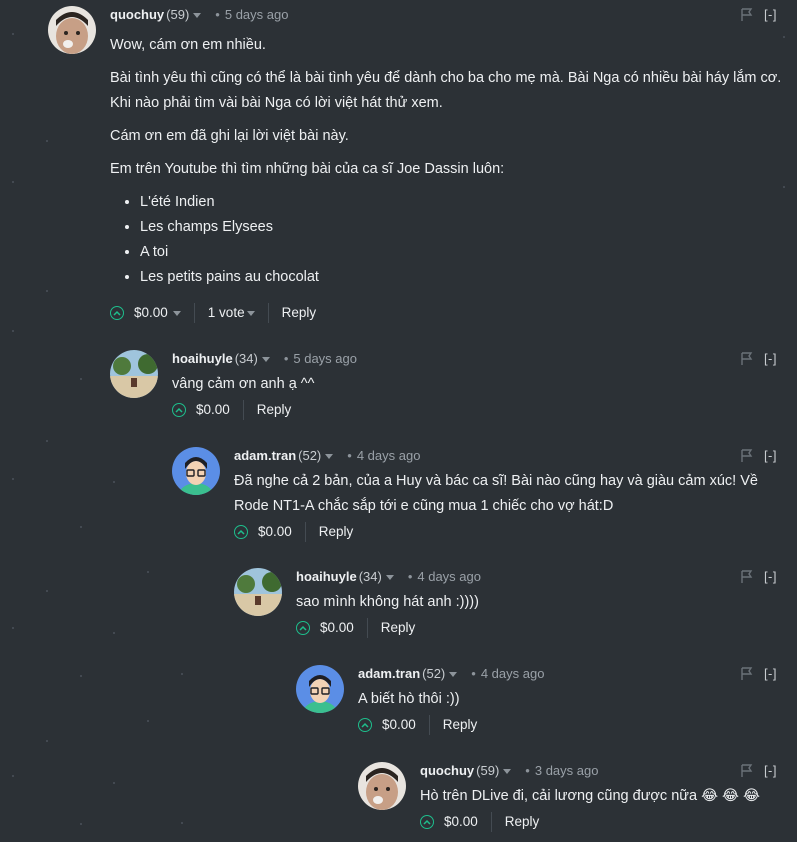 This screenshot has height=842, width=797. What do you see at coordinates (567, 770) in the screenshot?
I see `timestamp: 3 days ago` at bounding box center [567, 770].